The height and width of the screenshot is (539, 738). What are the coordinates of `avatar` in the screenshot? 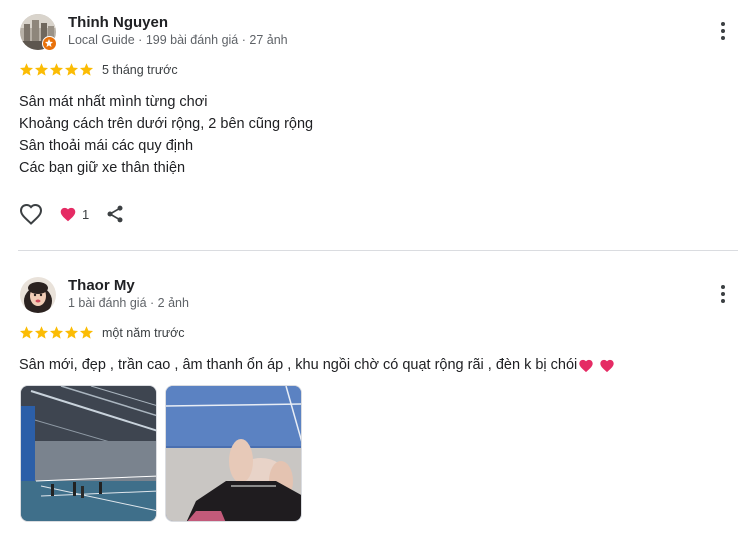 It's located at (38, 295).